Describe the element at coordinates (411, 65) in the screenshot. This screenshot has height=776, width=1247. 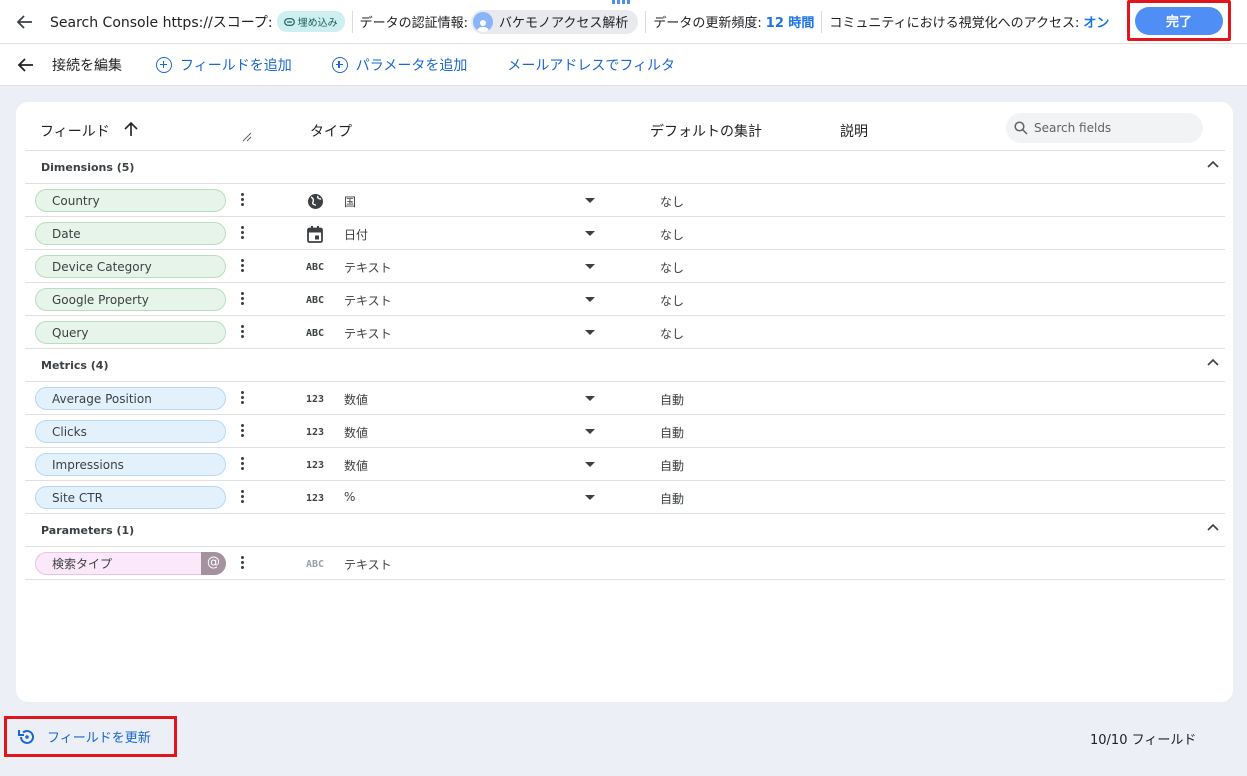
I see `add-parameter-label: パラメータを追加` at that location.